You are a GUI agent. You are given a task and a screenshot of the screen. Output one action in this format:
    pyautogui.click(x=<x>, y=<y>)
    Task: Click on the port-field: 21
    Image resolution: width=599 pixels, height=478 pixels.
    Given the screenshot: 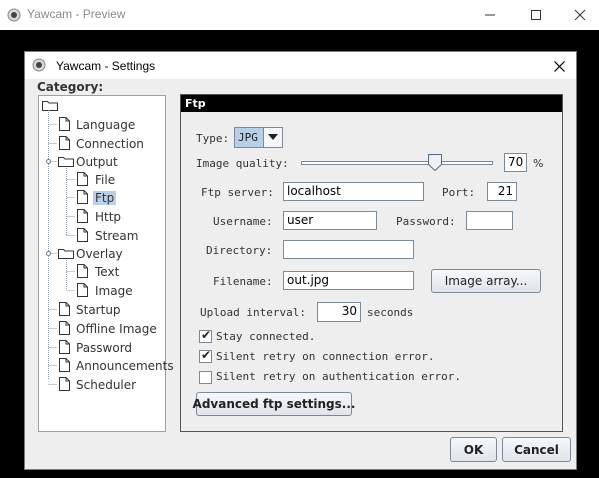 What is the action you would take?
    pyautogui.click(x=502, y=191)
    